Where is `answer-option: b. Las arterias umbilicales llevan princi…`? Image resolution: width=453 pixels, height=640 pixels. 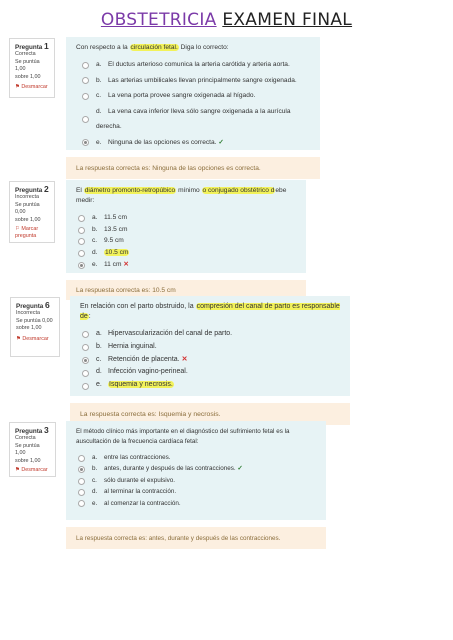 answer-option: b. Las arterias umbilicales llevan princi… is located at coordinates (196, 81).